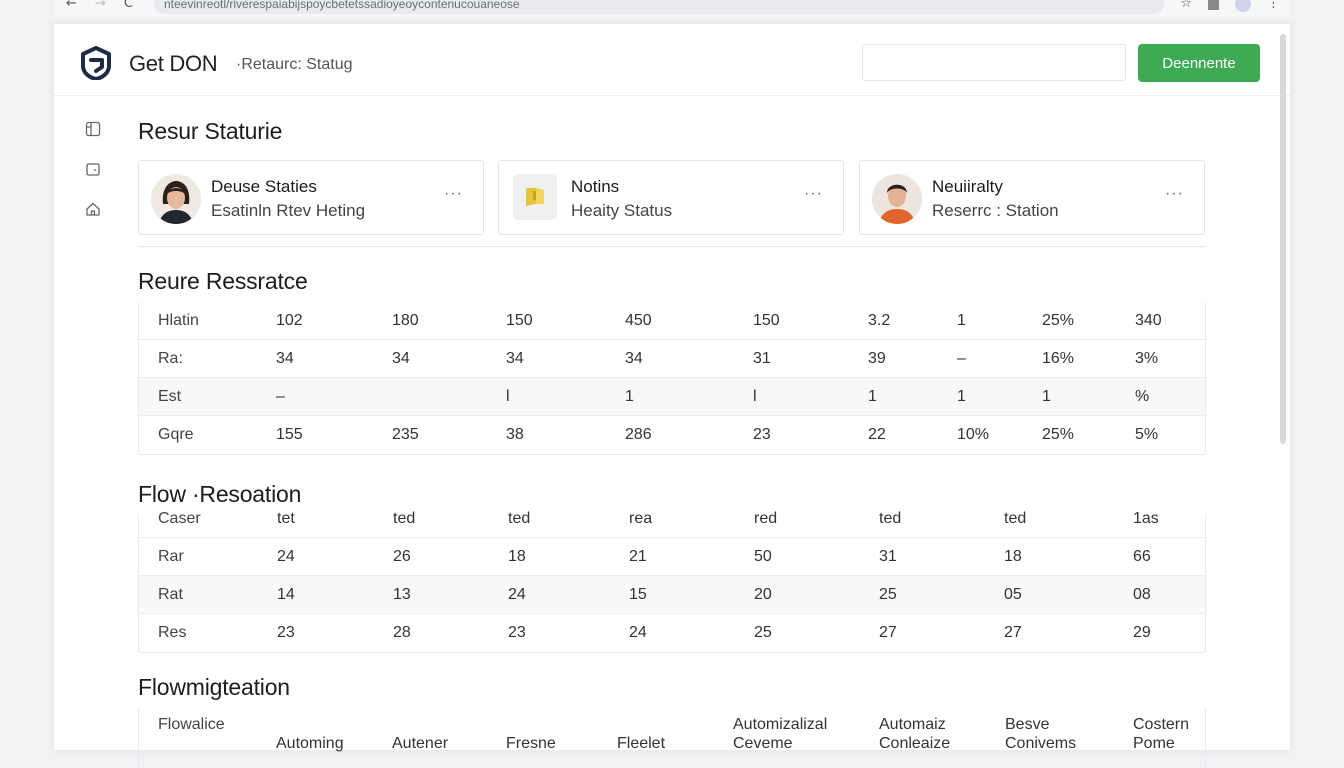 This screenshot has width=1344, height=768. What do you see at coordinates (672, 359) in the screenshot?
I see `table-row: Ra: 34 34 34 34 31 39 – 16% 3%` at bounding box center [672, 359].